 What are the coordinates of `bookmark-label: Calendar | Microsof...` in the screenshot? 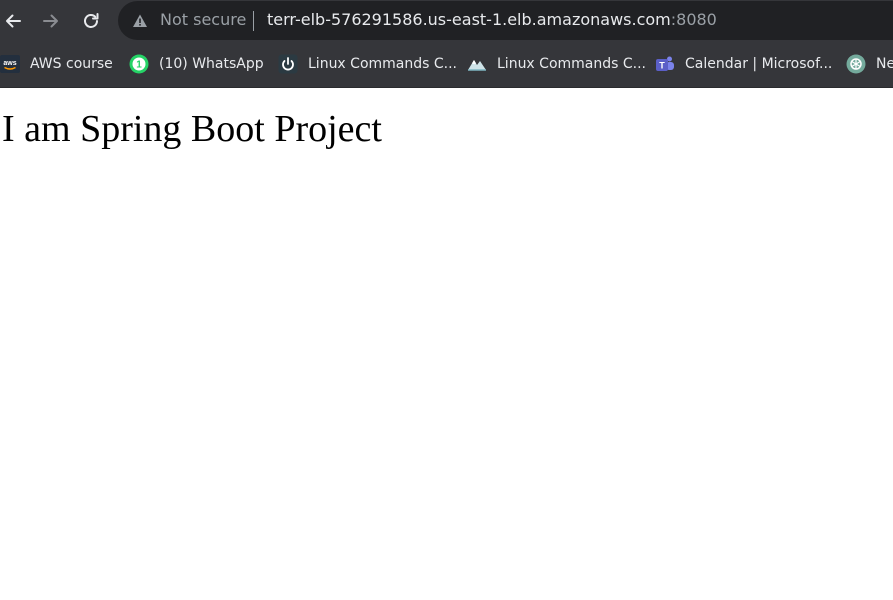 It's located at (759, 64).